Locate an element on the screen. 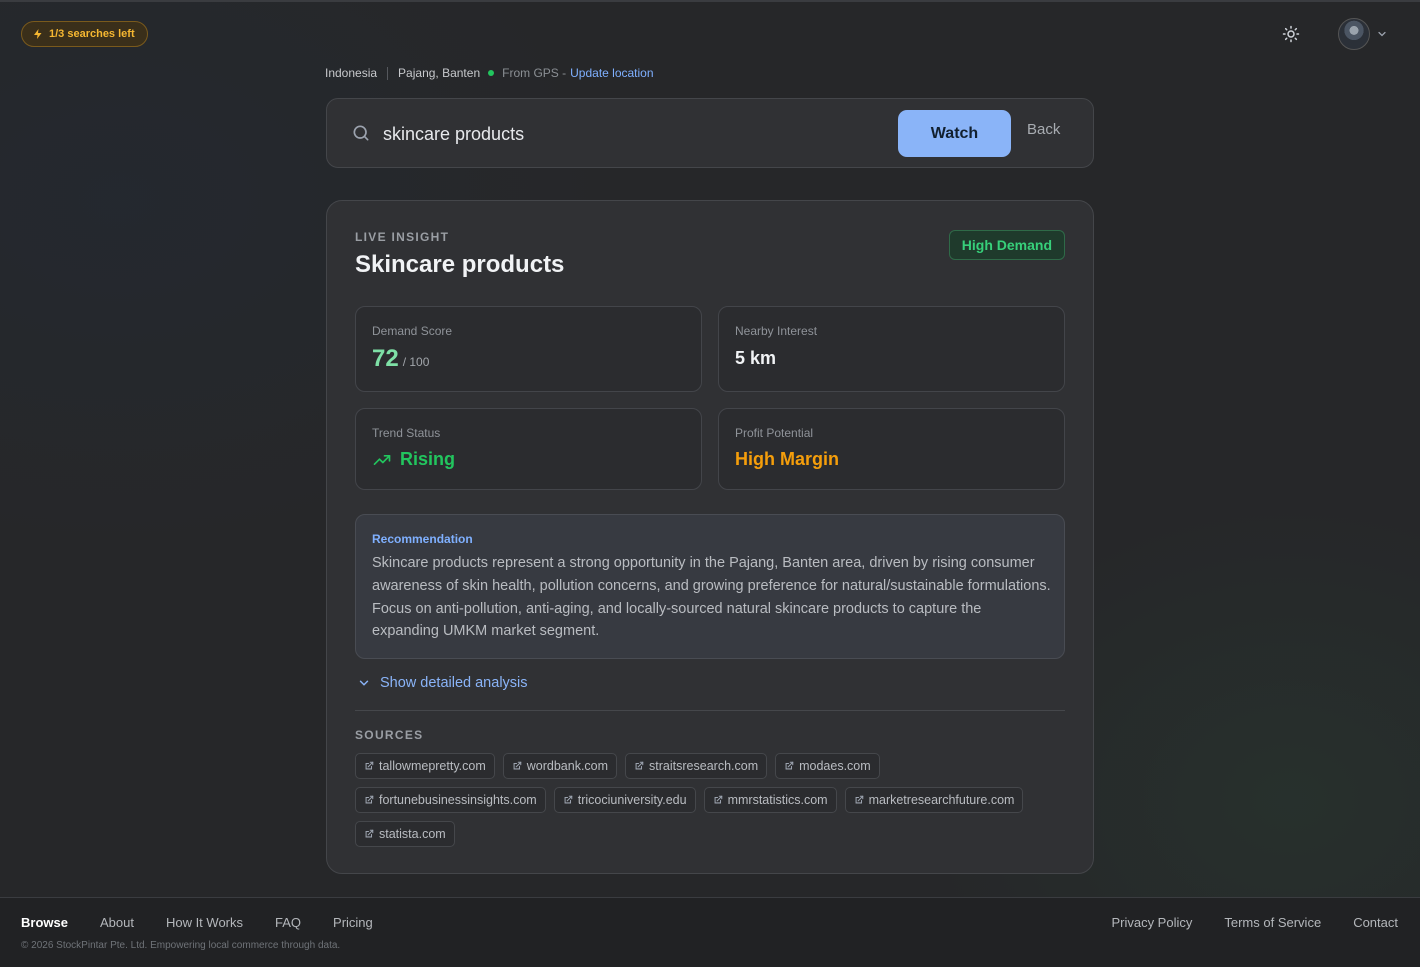 The image size is (1420, 967). source-chip: tricociuniversity.edu is located at coordinates (624, 800).